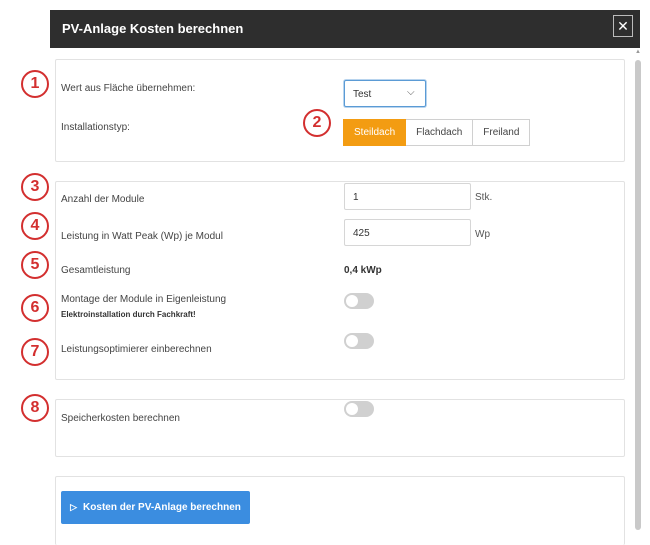 The width and height of the screenshot is (650, 545). I want to click on modules-count-label: Anzahl der Module, so click(103, 199).